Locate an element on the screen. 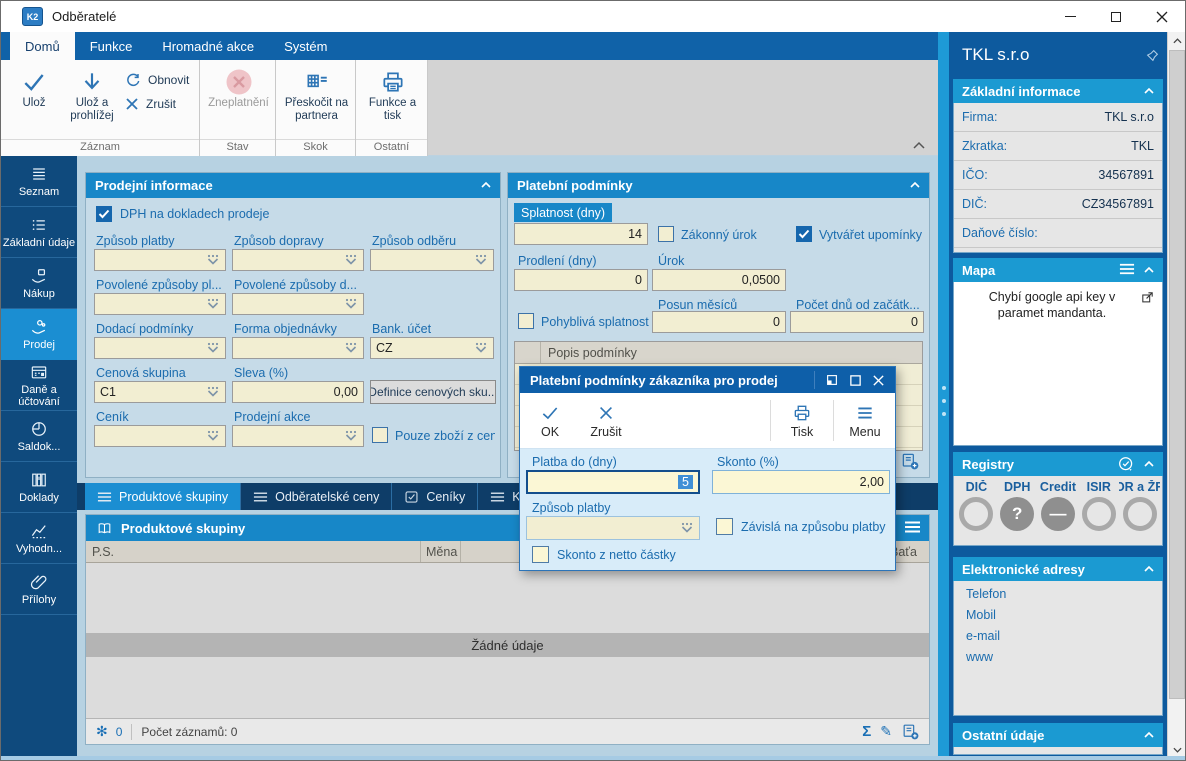  field-label: Úrok is located at coordinates (671, 261).